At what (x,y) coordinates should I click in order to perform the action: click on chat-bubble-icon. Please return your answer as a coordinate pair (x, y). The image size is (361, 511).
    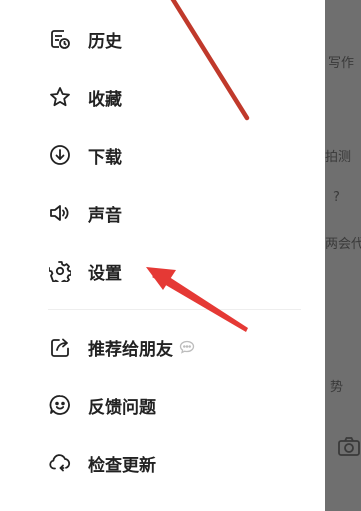
    Looking at the image, I should click on (187, 347).